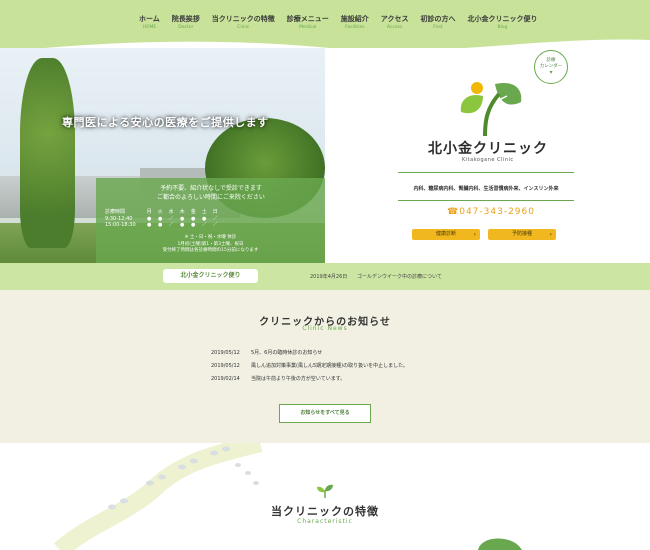 Image resolution: width=650 pixels, height=550 pixels. Describe the element at coordinates (185, 19) in the screenshot. I see `nav-item-label: 院長挨拶` at that location.